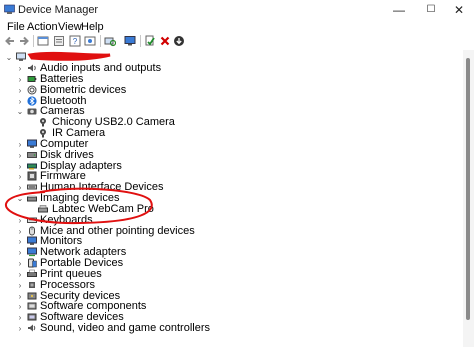 Image resolution: width=474 pixels, height=347 pixels. What do you see at coordinates (9, 9) in the screenshot?
I see `device-manager-app-icon` at bounding box center [9, 9].